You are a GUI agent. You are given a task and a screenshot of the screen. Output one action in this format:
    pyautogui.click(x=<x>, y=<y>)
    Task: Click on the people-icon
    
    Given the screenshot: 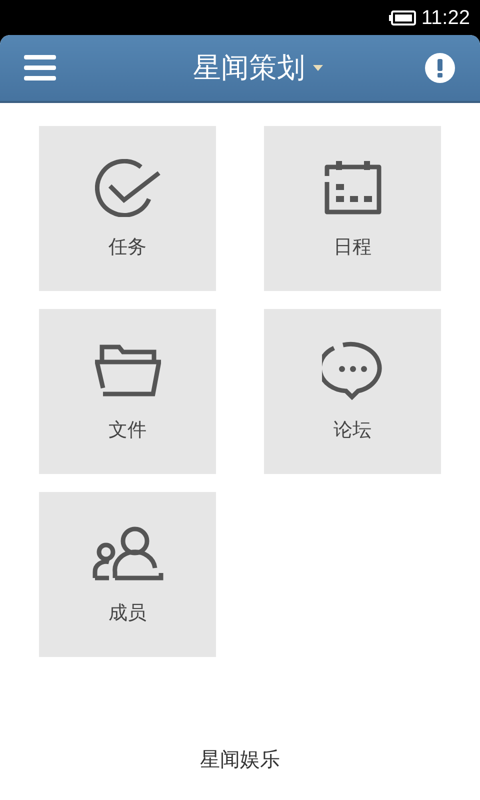 What is the action you would take?
    pyautogui.click(x=127, y=554)
    